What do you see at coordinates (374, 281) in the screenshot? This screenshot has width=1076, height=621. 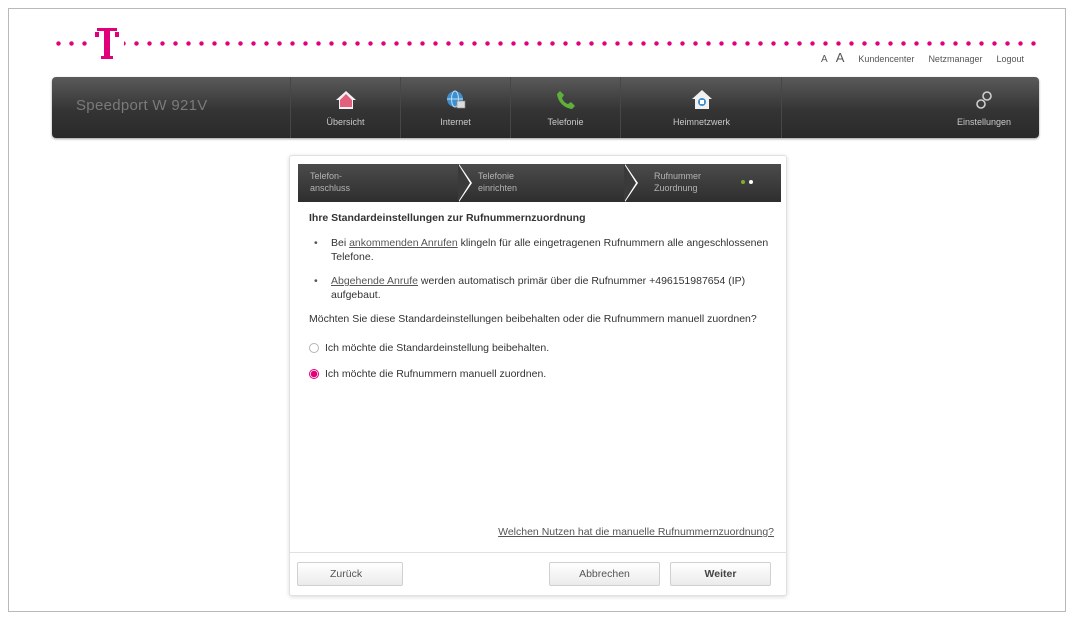 I see `outgoing-calls-link: Abgehende Anrufe` at bounding box center [374, 281].